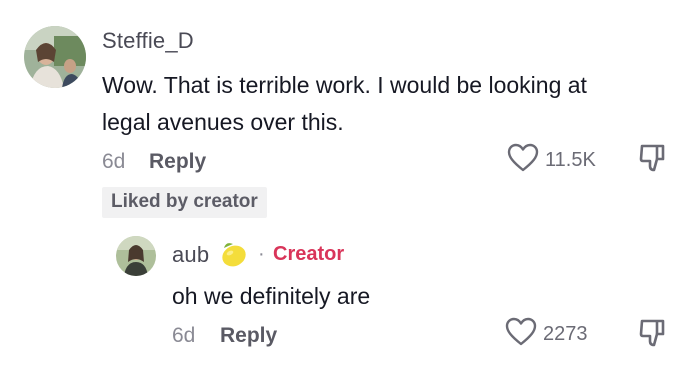 Image resolution: width=700 pixels, height=367 pixels. What do you see at coordinates (190, 255) in the screenshot?
I see `reply-username: aub` at bounding box center [190, 255].